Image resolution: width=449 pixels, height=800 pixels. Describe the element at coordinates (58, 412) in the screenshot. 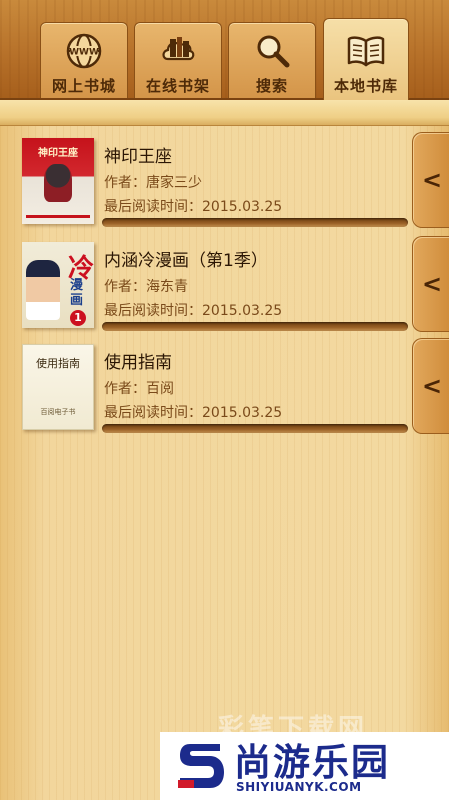

I see `cover-publisher: 百阅电子书` at that location.